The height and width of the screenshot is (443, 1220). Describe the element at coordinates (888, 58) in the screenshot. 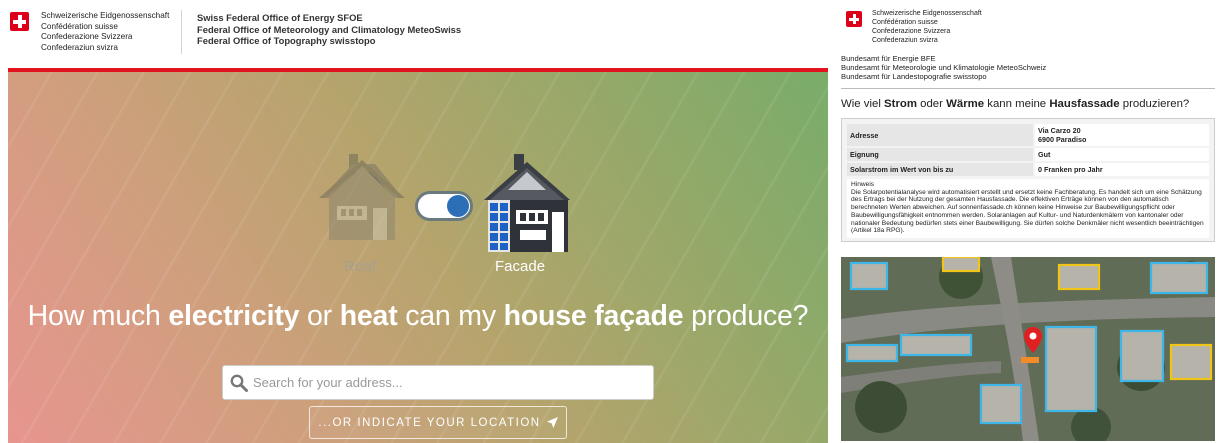

I see `office-bfe: Bundesamt für Energie BFE` at that location.